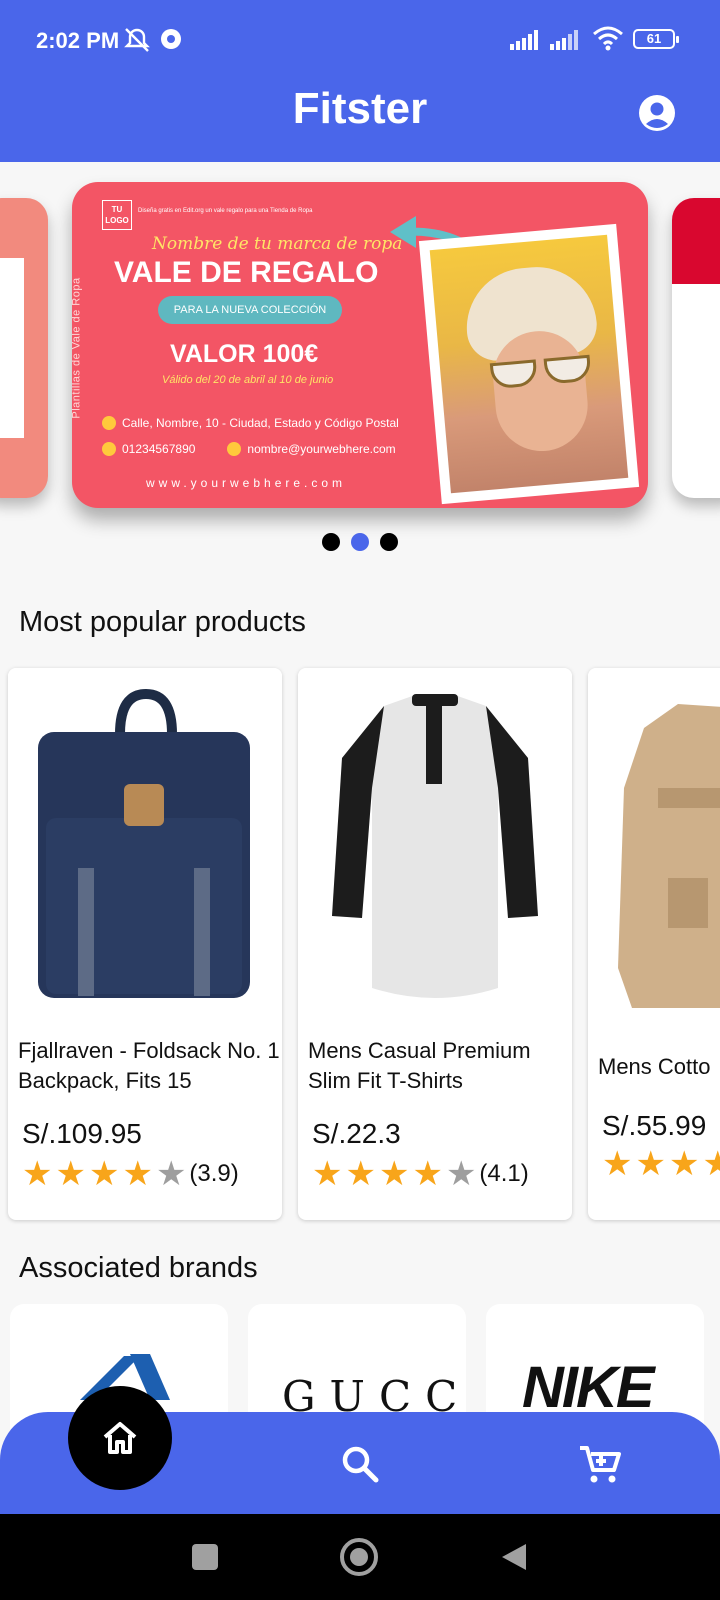 The height and width of the screenshot is (1600, 720). I want to click on email-icon, so click(234, 449).